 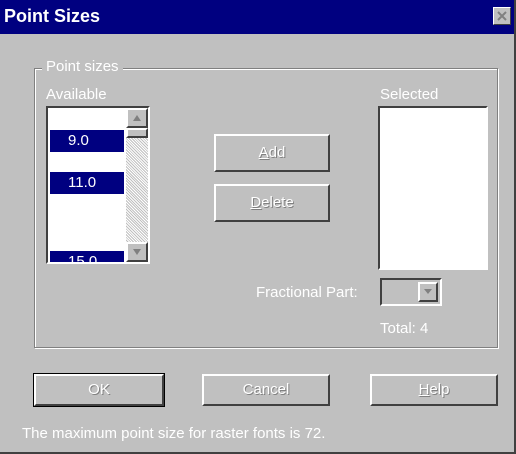 What do you see at coordinates (87, 141) in the screenshot?
I see `list-item: 9.0` at bounding box center [87, 141].